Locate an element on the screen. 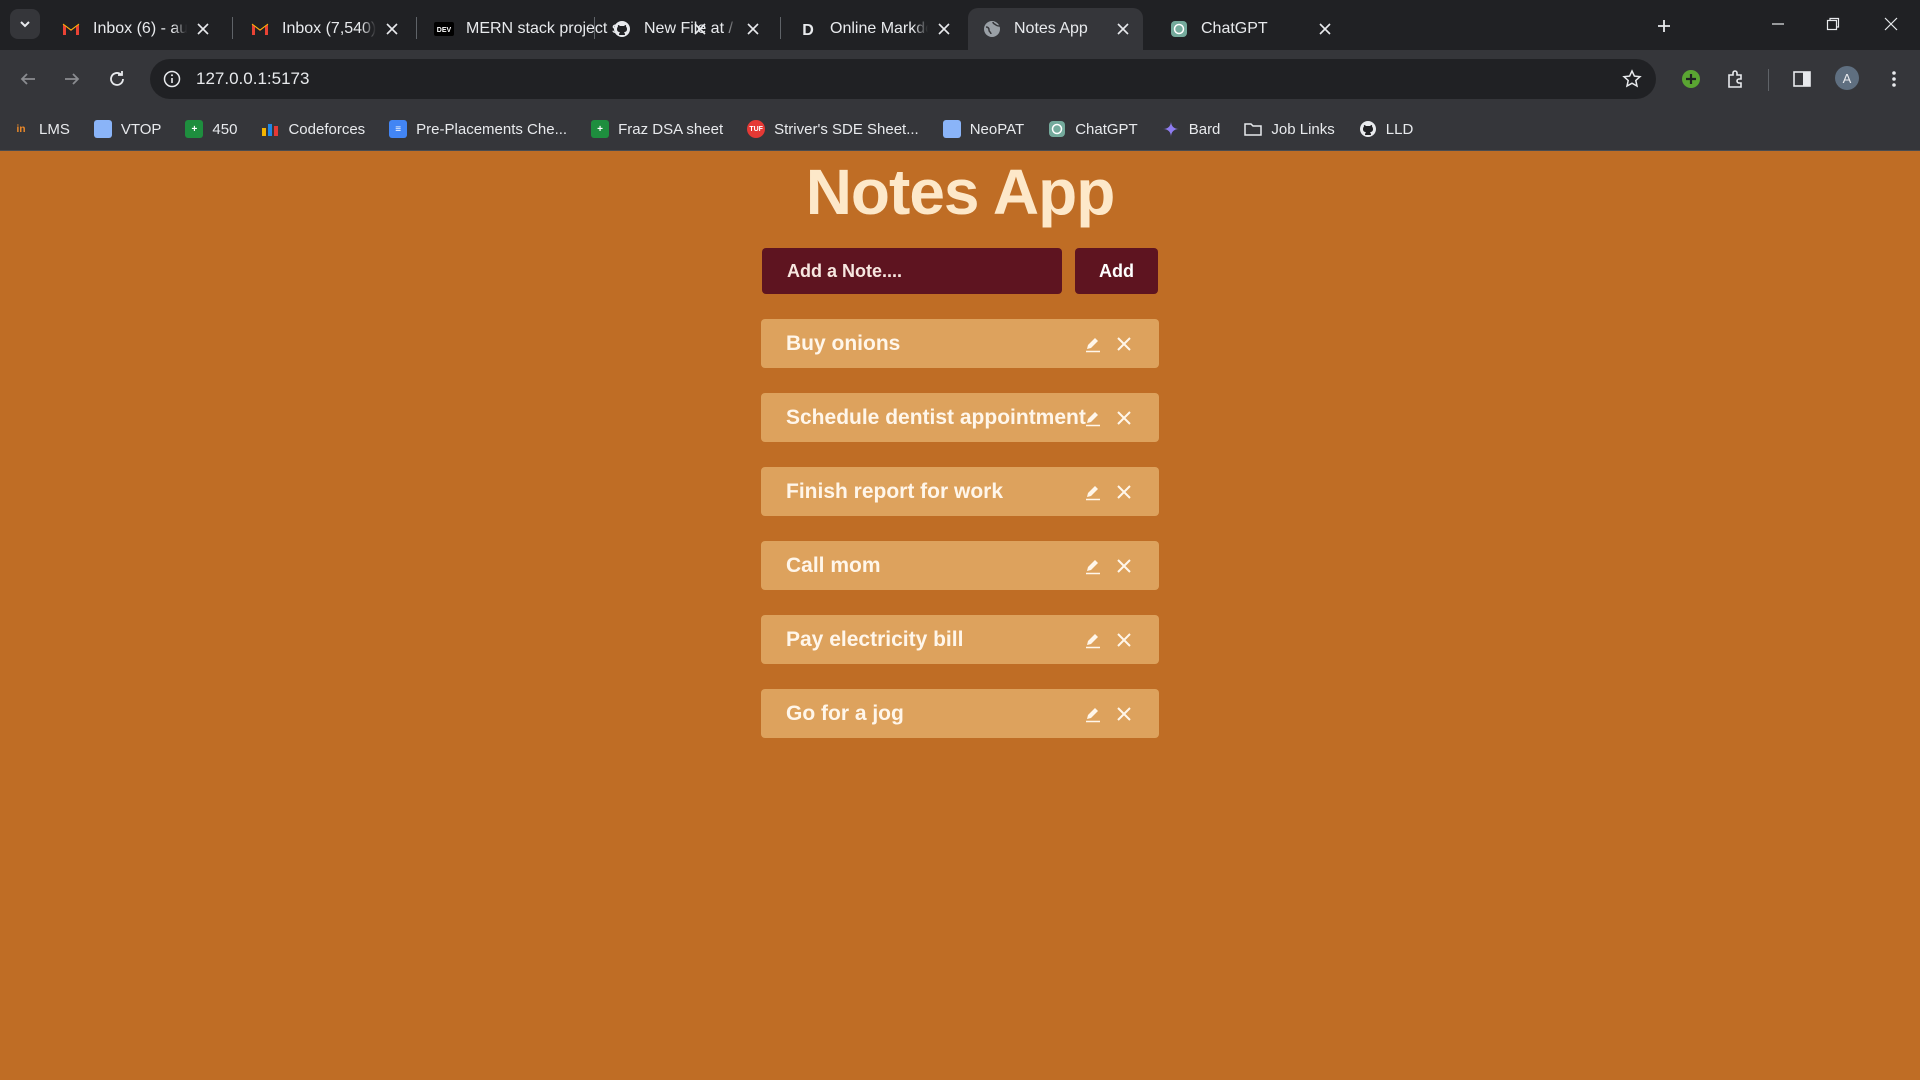 Image resolution: width=1920 pixels, height=1080 pixels. browser-tab: Inbox (7,540) - aumbi is located at coordinates (324, 29).